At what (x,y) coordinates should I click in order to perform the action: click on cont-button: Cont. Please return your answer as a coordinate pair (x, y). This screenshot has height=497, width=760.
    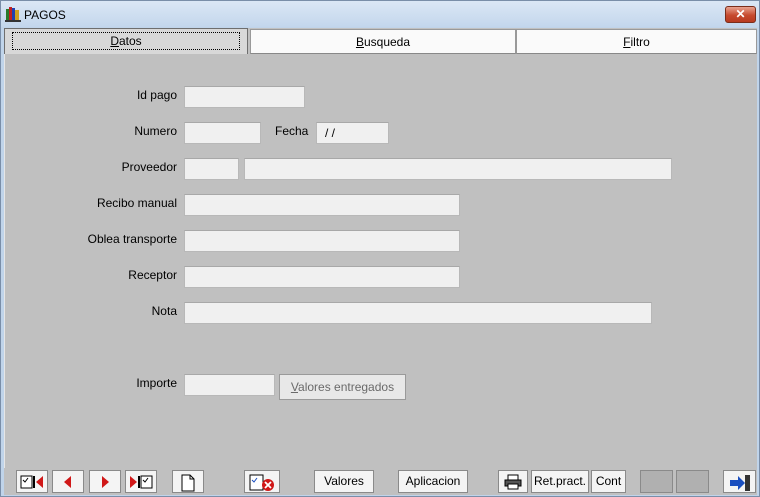
    Looking at the image, I should click on (608, 481).